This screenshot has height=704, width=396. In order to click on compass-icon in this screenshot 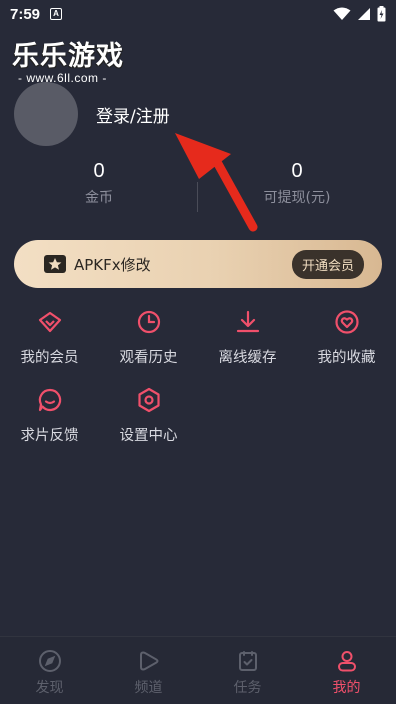, I will do `click(49, 661)`.